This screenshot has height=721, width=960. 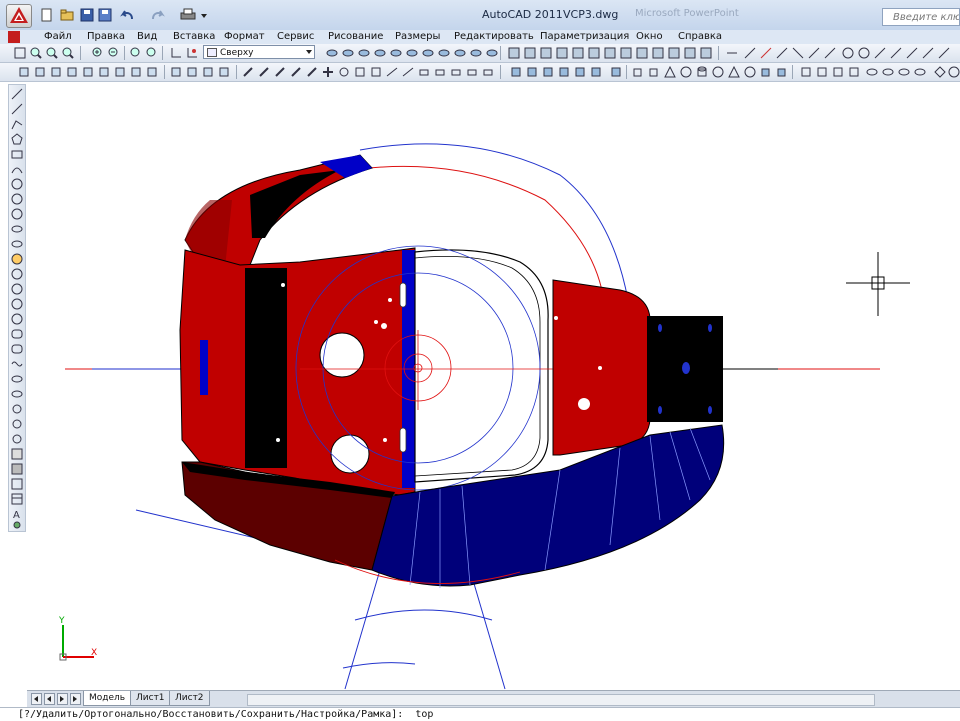 What do you see at coordinates (17, 124) in the screenshot?
I see `polyline-icon` at bounding box center [17, 124].